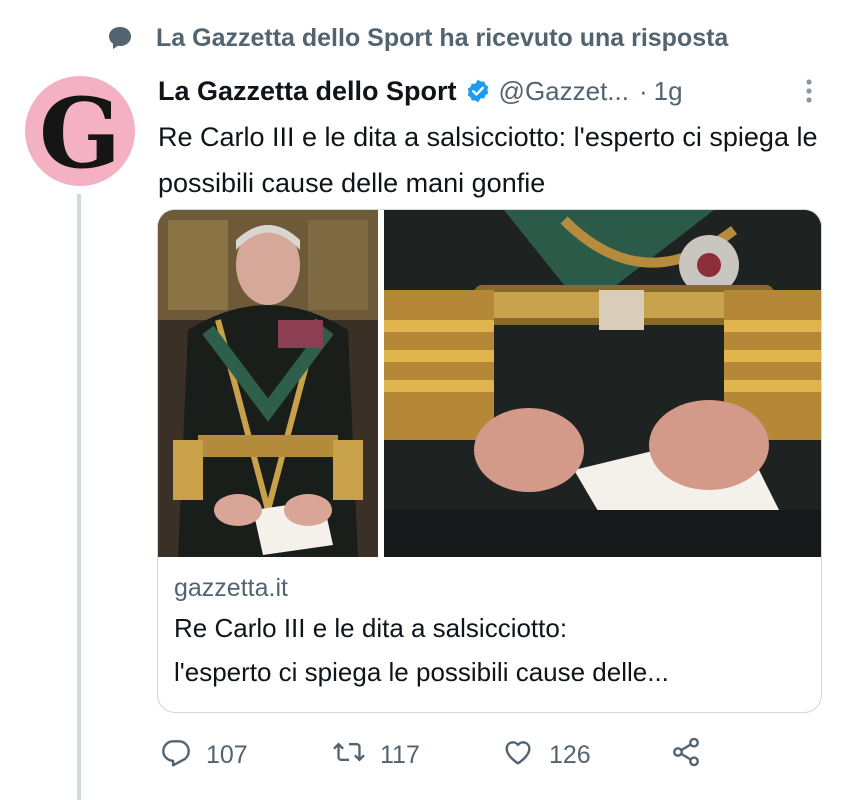  I want to click on reply-icon, so click(176, 755).